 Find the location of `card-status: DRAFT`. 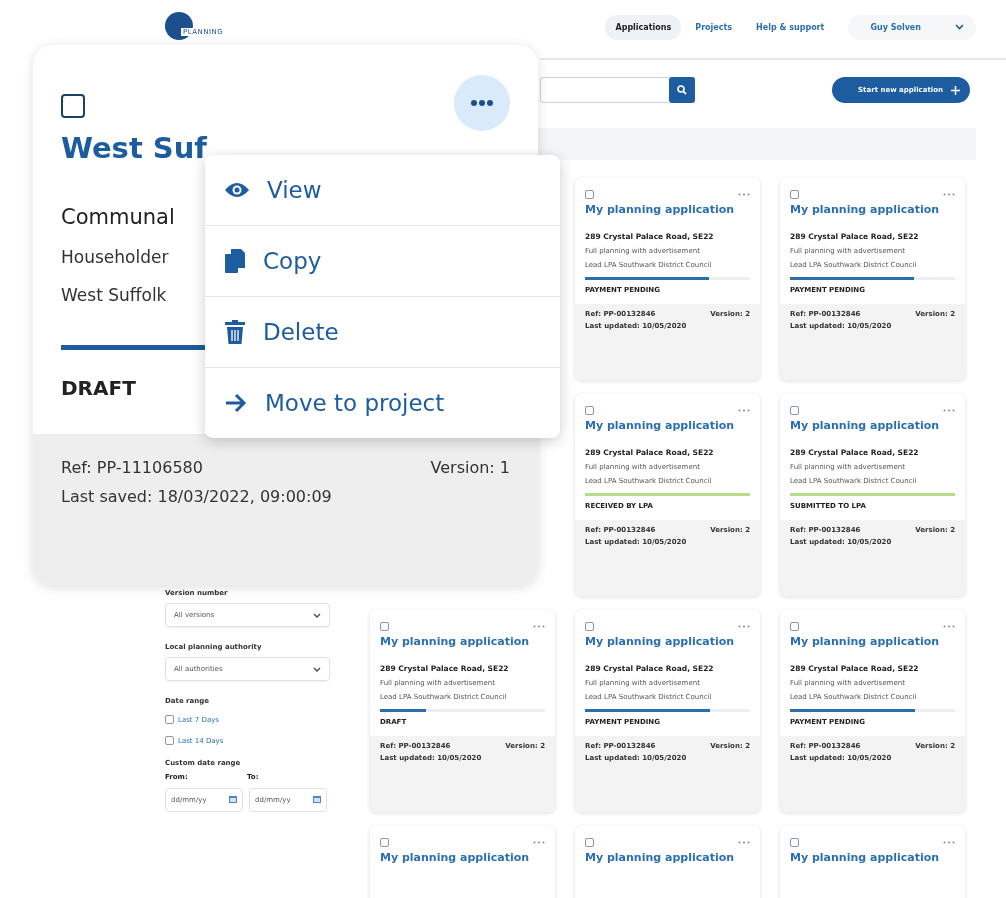

card-status: DRAFT is located at coordinates (98, 388).